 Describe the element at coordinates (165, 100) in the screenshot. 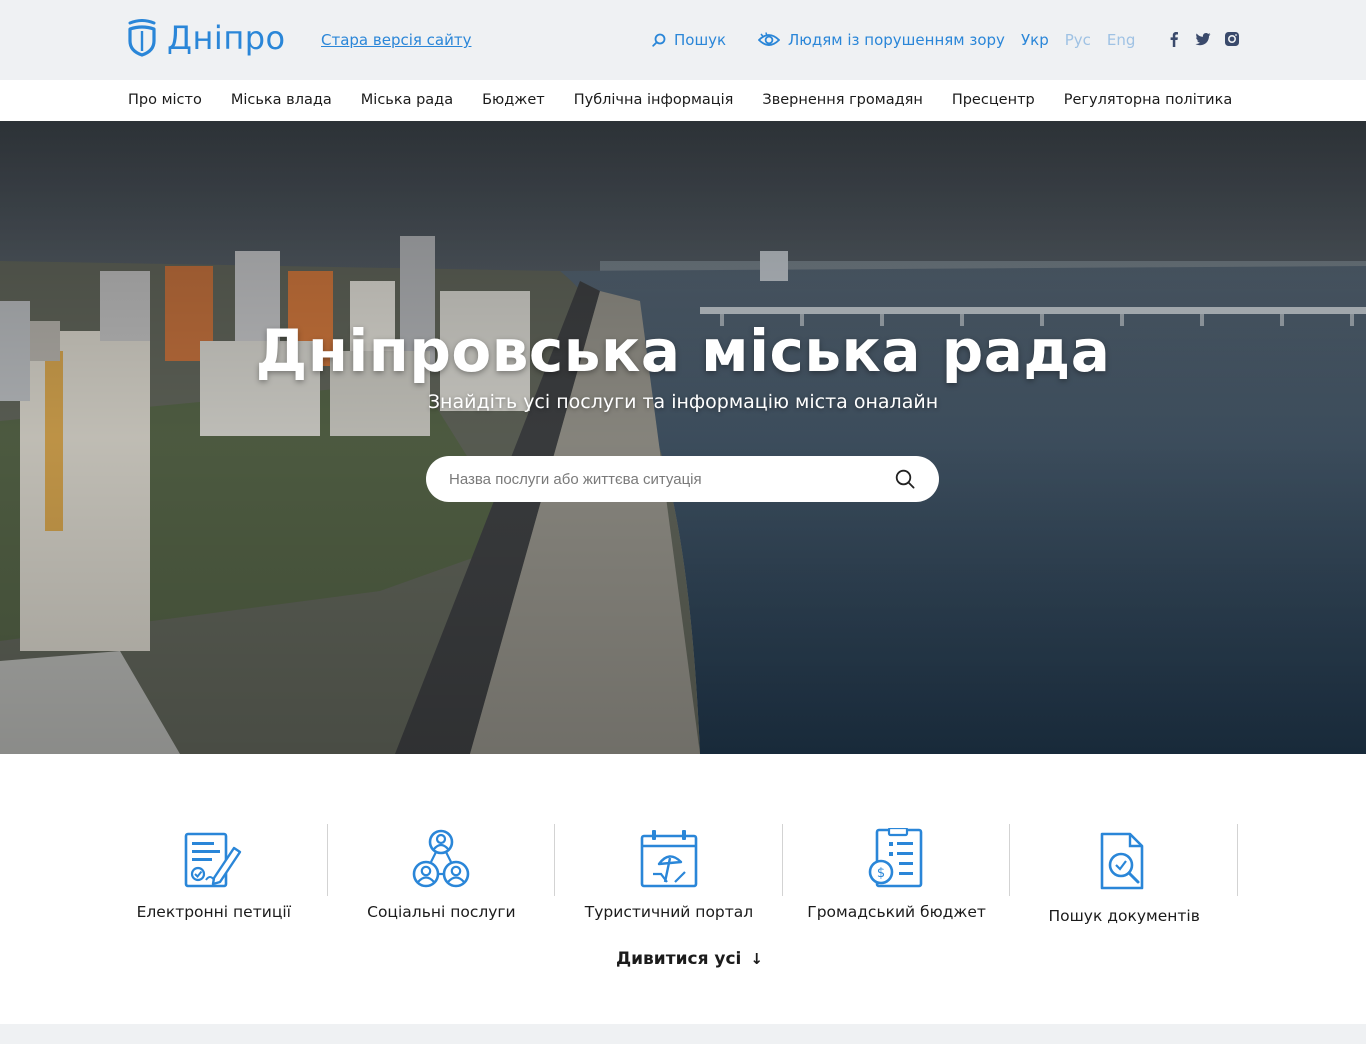

I see `nav-item-about-city: Про місто` at that location.